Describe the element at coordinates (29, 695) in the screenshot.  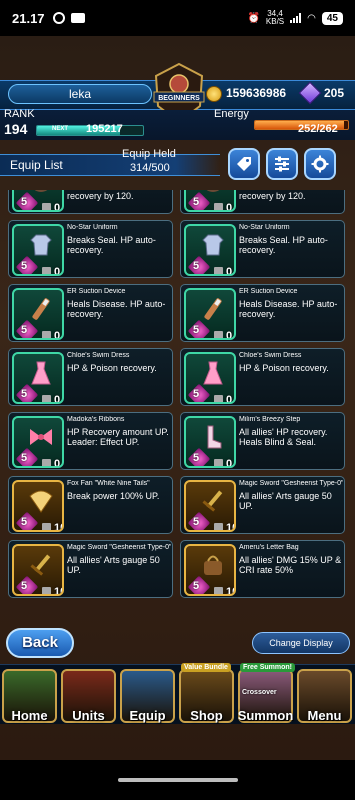
I see `nav-home: Home` at that location.